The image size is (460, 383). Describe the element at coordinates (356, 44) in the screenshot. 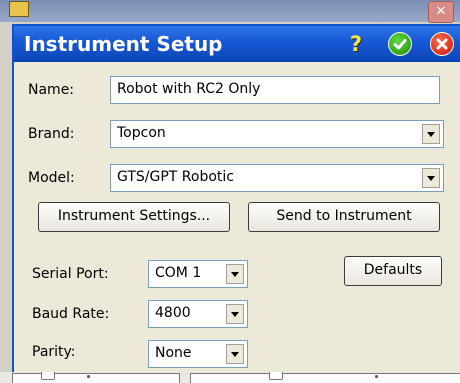

I see `question-mark-icon: ?` at that location.